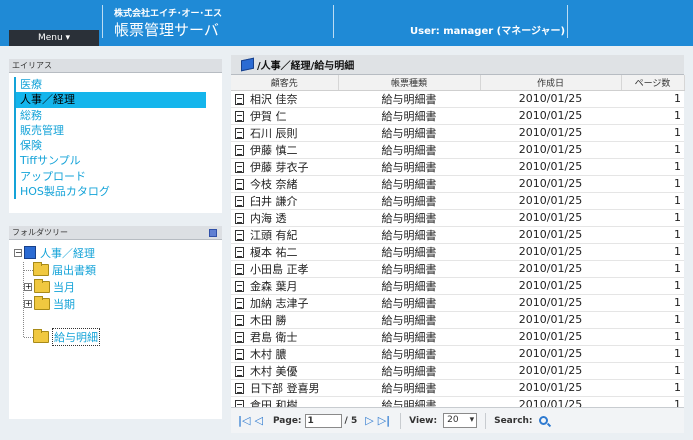 The image size is (693, 440). What do you see at coordinates (653, 83) in the screenshot?
I see `column-header-pages: ページ数` at bounding box center [653, 83].